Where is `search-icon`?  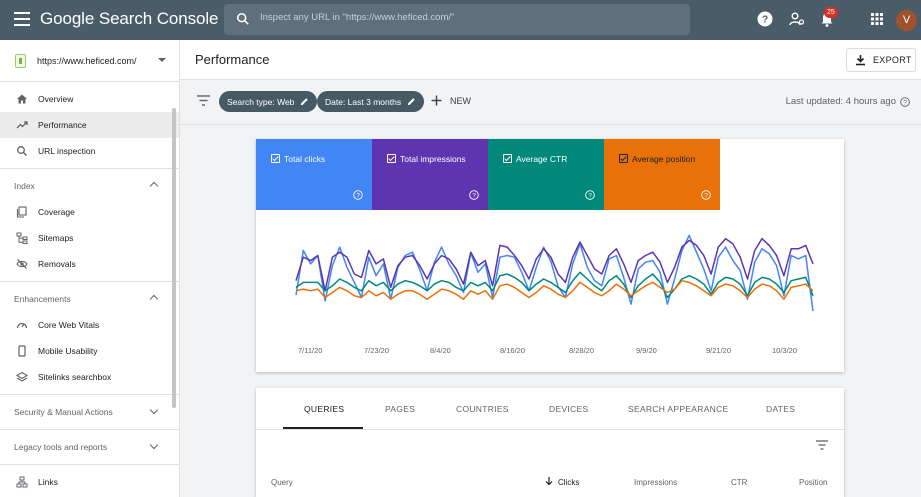 search-icon is located at coordinates (242, 18).